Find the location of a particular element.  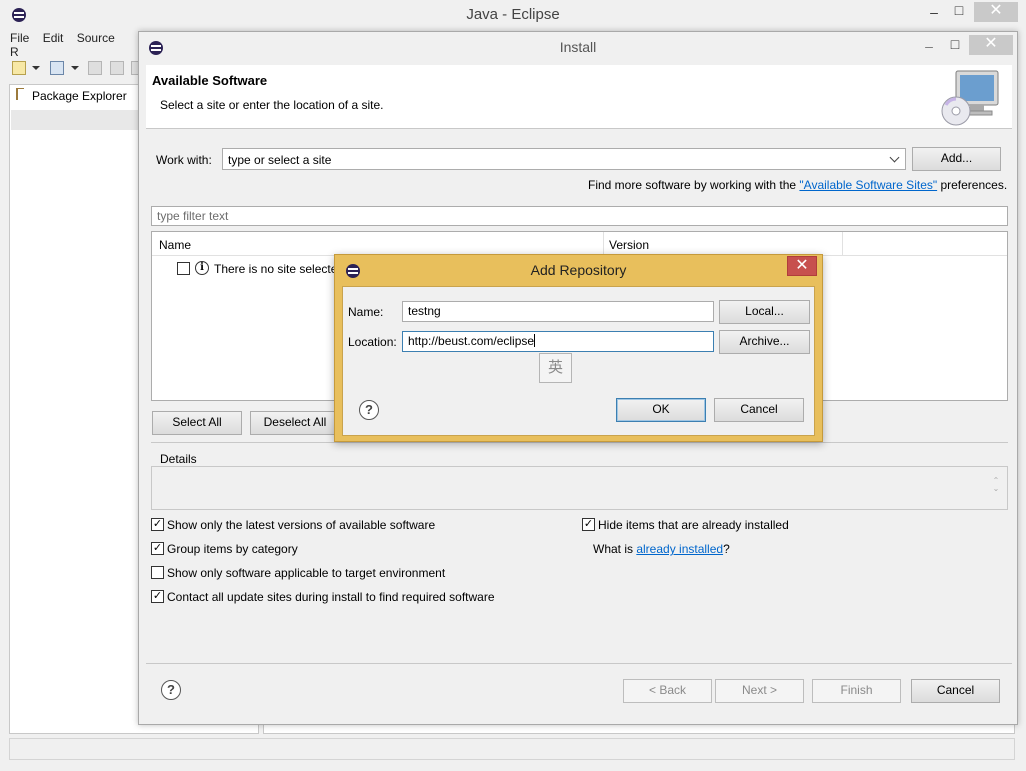

work-with-label: Work with: is located at coordinates (184, 160).